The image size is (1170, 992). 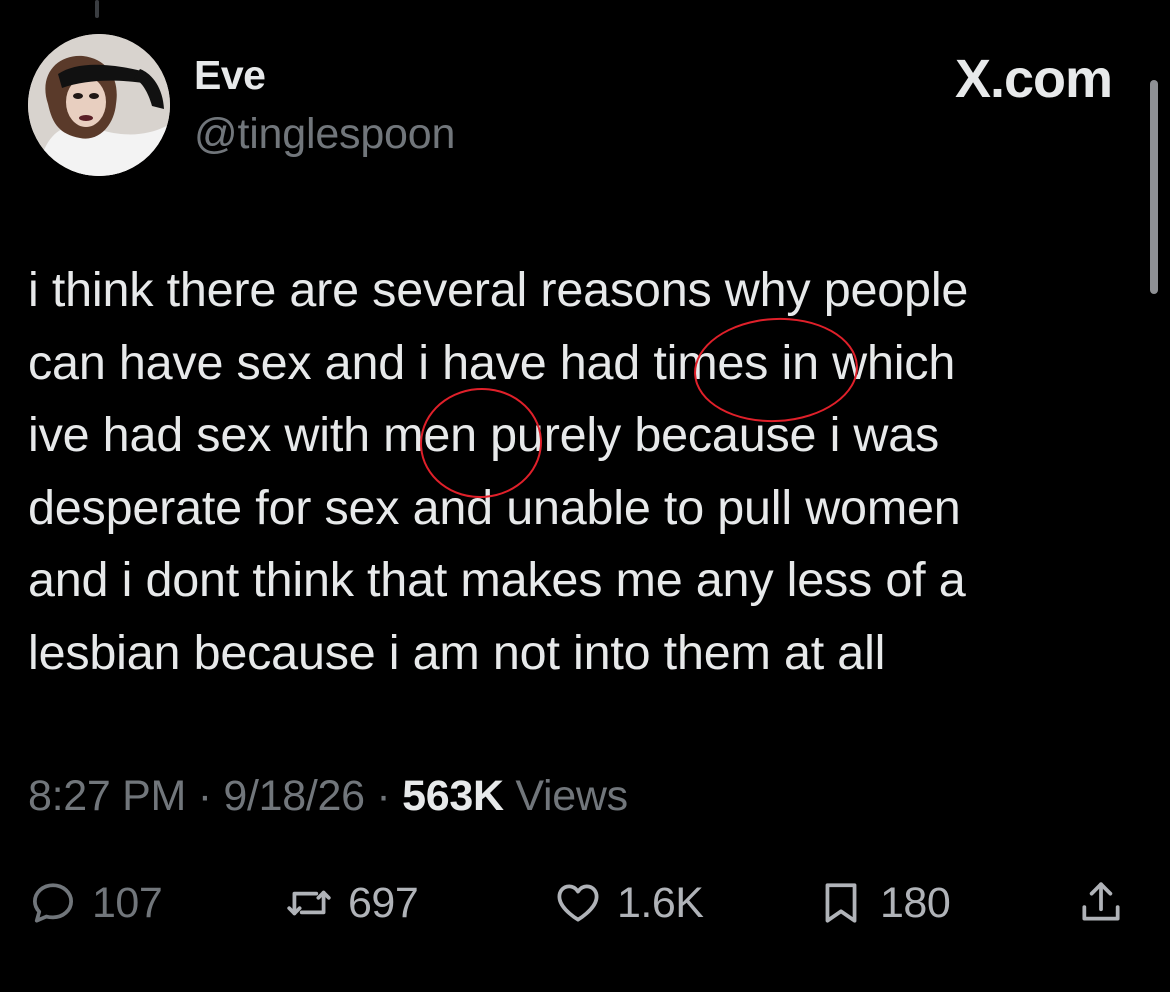 I want to click on thread-connector-line, so click(x=97, y=9).